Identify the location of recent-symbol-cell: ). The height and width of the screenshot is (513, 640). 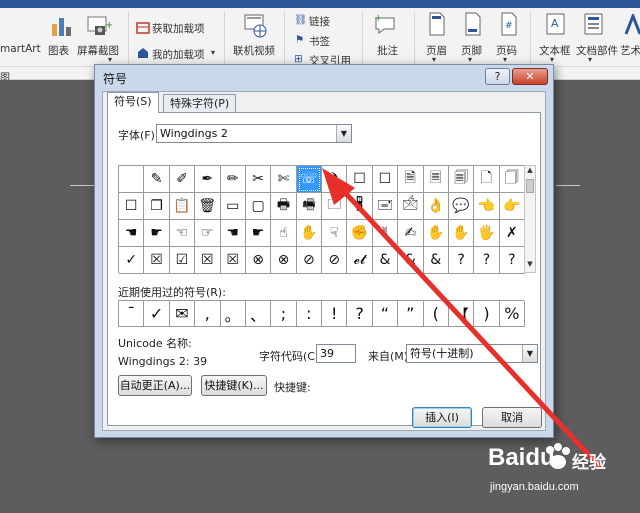
(487, 314).